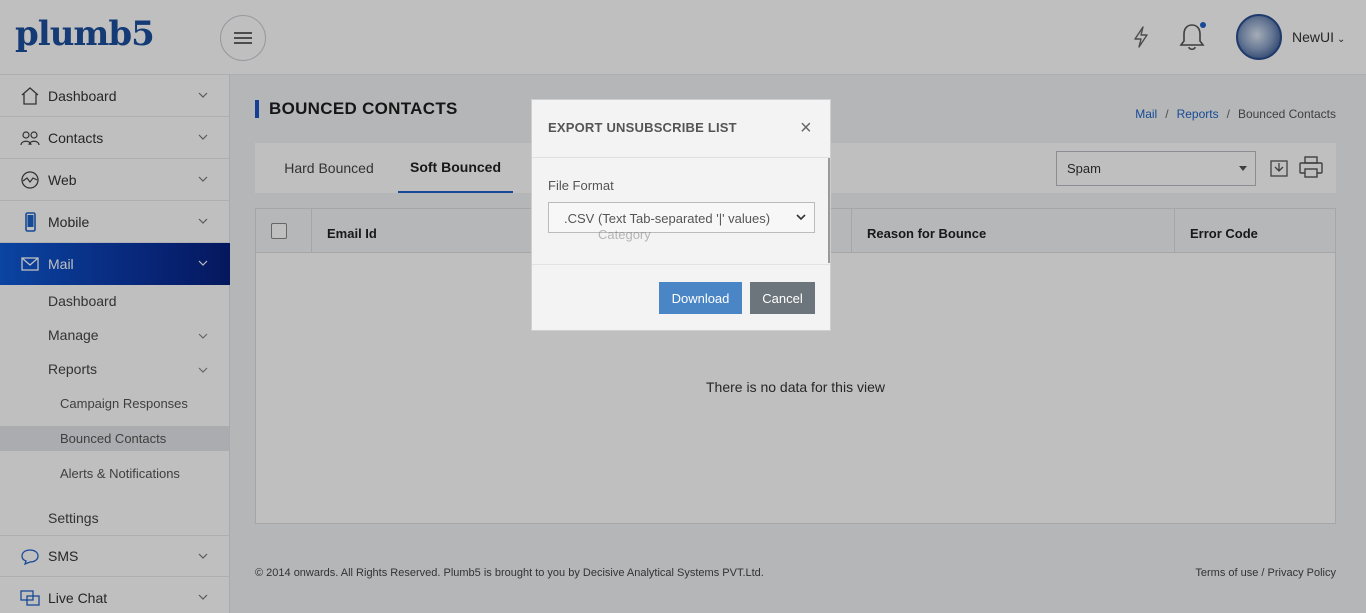  What do you see at coordinates (581, 185) in the screenshot?
I see `file-format-label: File Format` at bounding box center [581, 185].